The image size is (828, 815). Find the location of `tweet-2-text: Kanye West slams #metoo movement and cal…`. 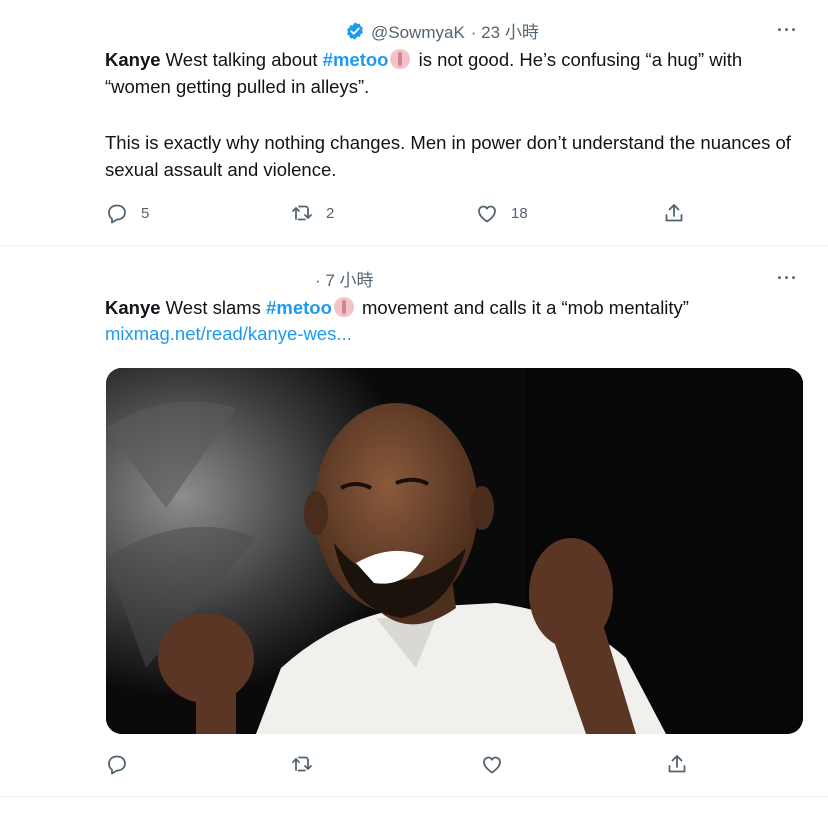

tweet-2-text: Kanye West slams #metoo movement and cal… is located at coordinates (455, 307).